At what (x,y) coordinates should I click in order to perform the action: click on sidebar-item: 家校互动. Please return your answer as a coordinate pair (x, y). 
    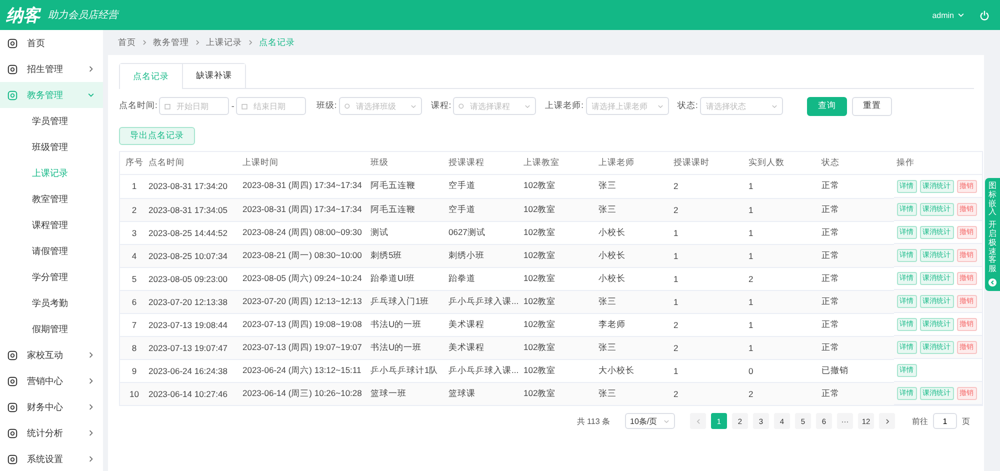
    Looking at the image, I should click on (51, 355).